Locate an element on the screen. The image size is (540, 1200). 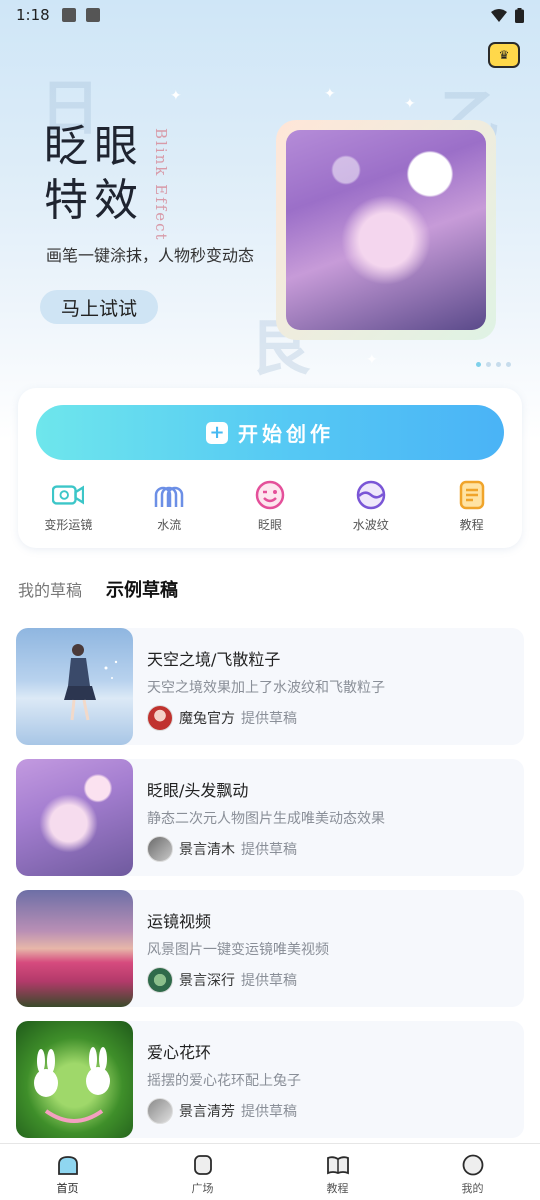
tool-wink: 眨眼 is located at coordinates (270, 506).